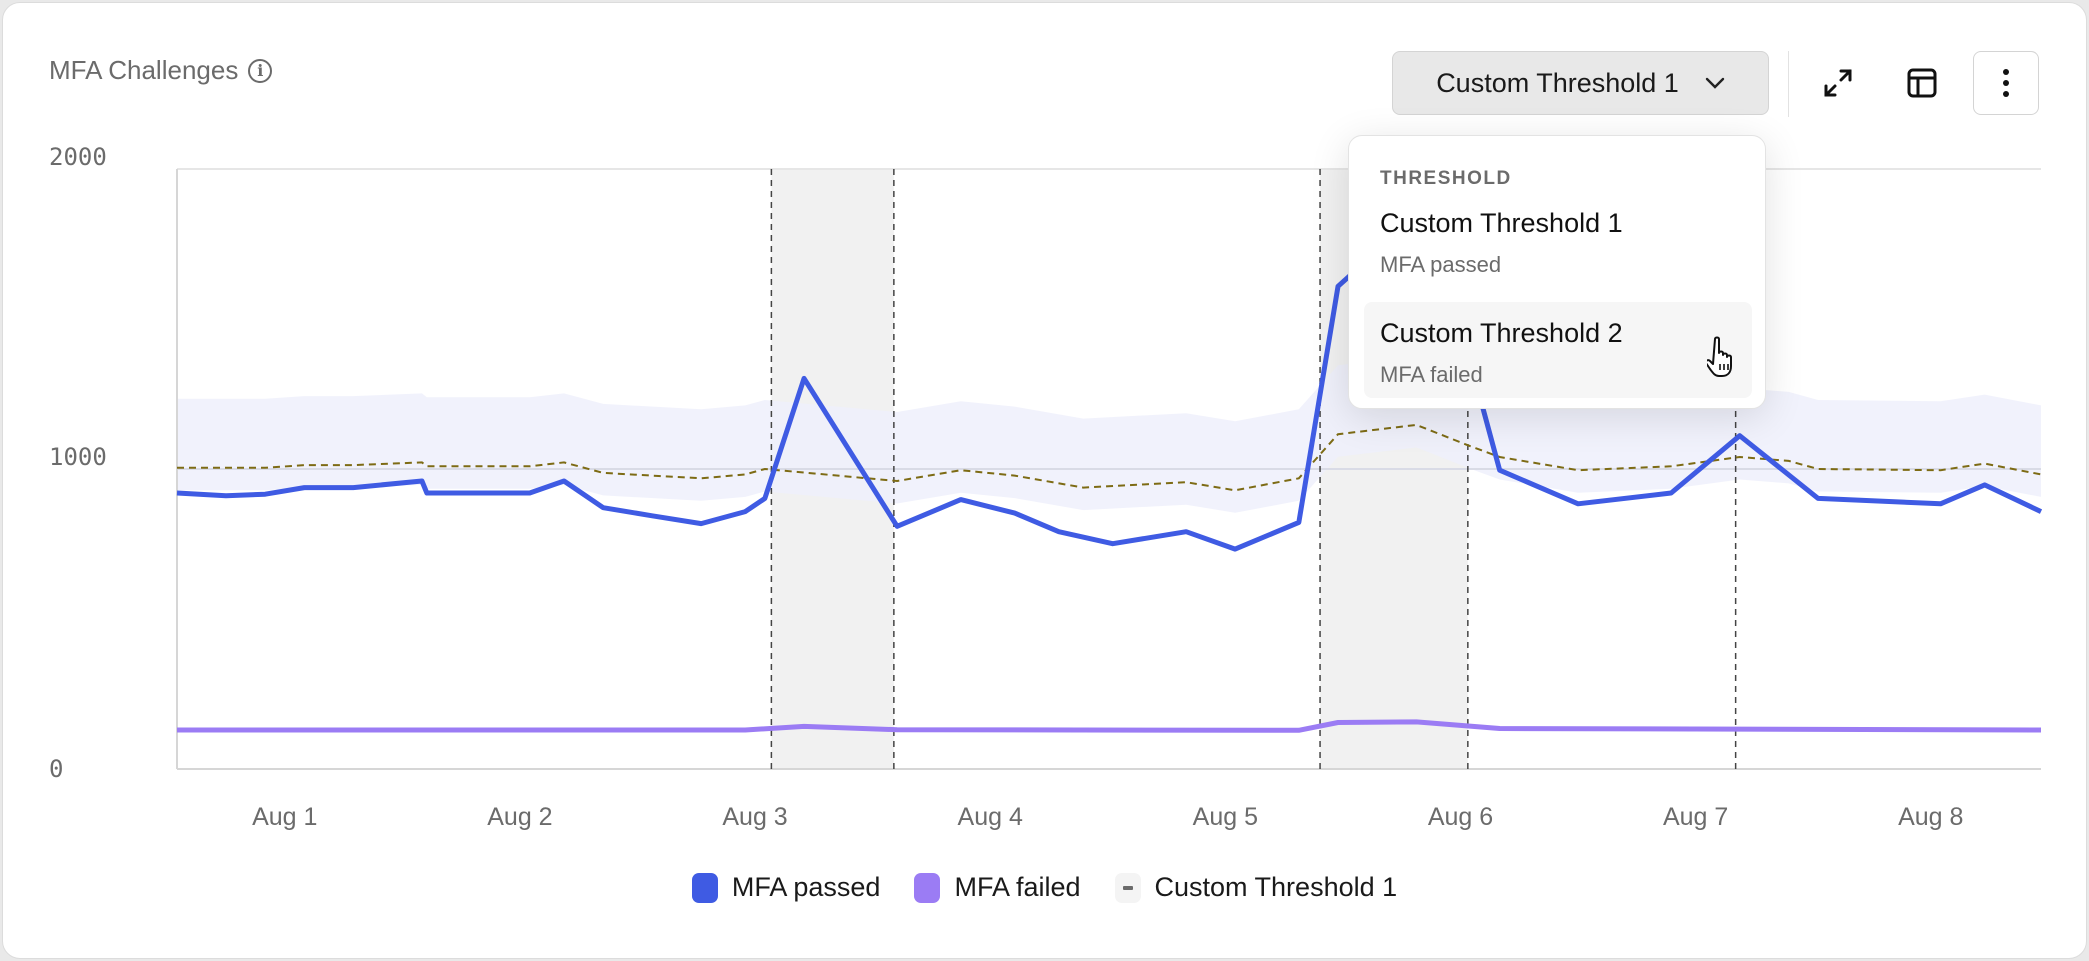 This screenshot has height=961, width=2089. Describe the element at coordinates (1719, 356) in the screenshot. I see `hand-pointer-icon` at that location.